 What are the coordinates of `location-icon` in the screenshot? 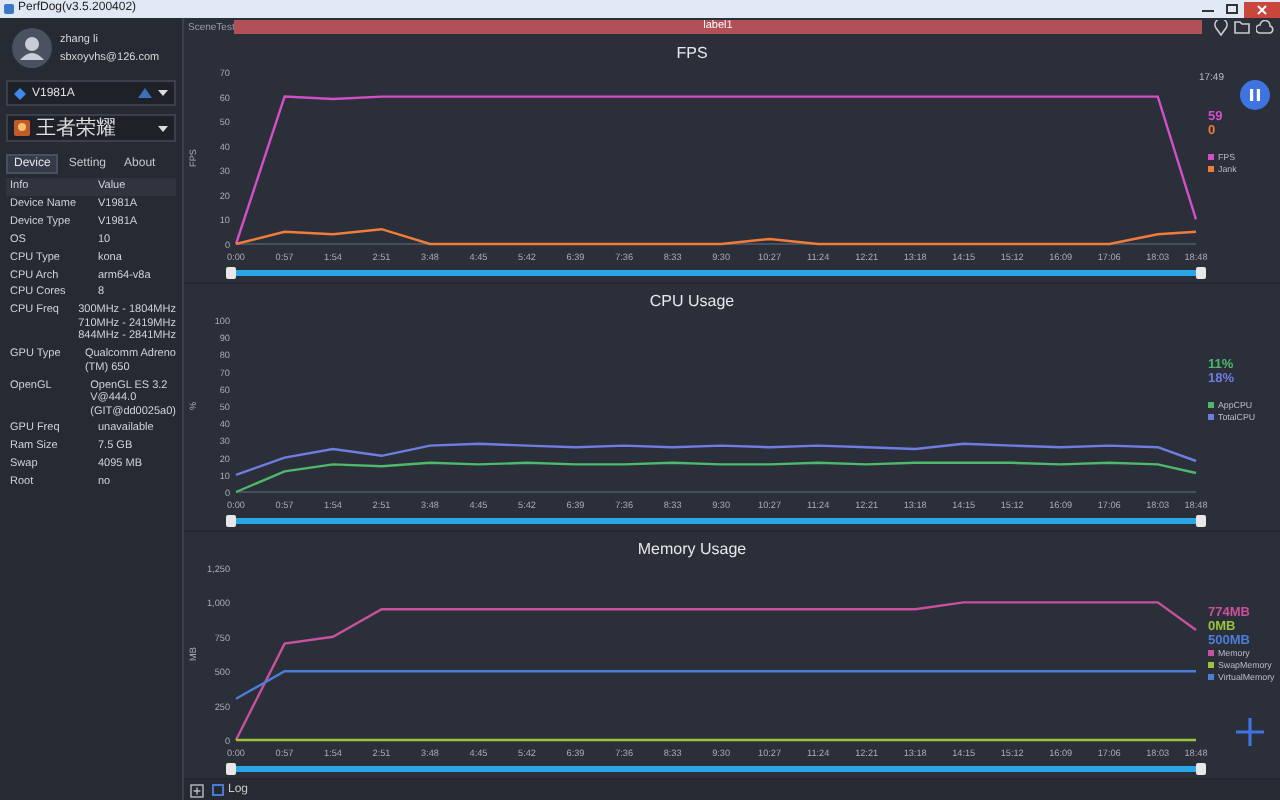 It's located at (1221, 27).